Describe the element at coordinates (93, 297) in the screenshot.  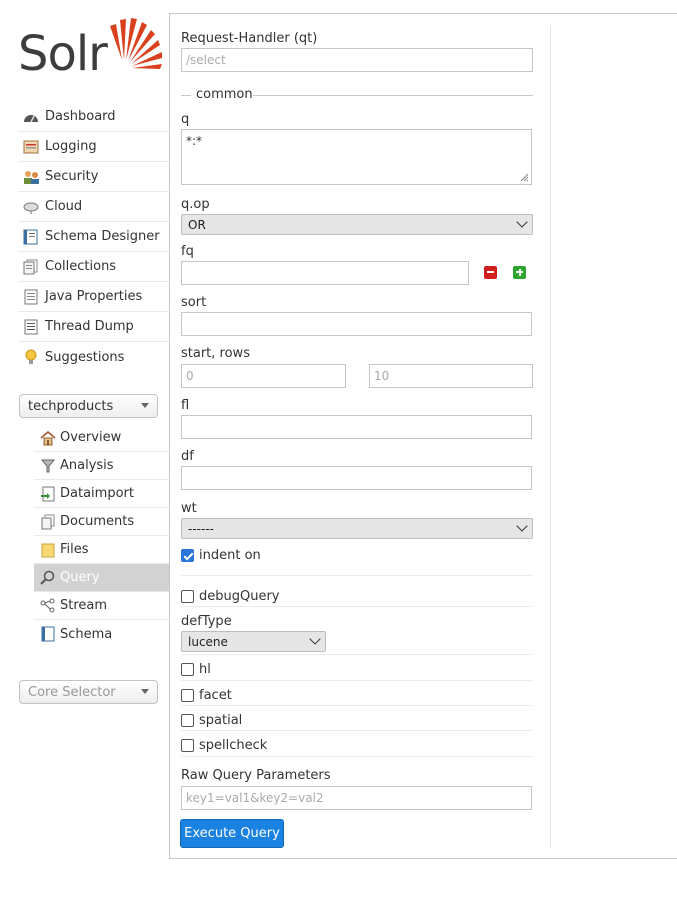
I see `nav-item-java-properties: Java Properties` at that location.